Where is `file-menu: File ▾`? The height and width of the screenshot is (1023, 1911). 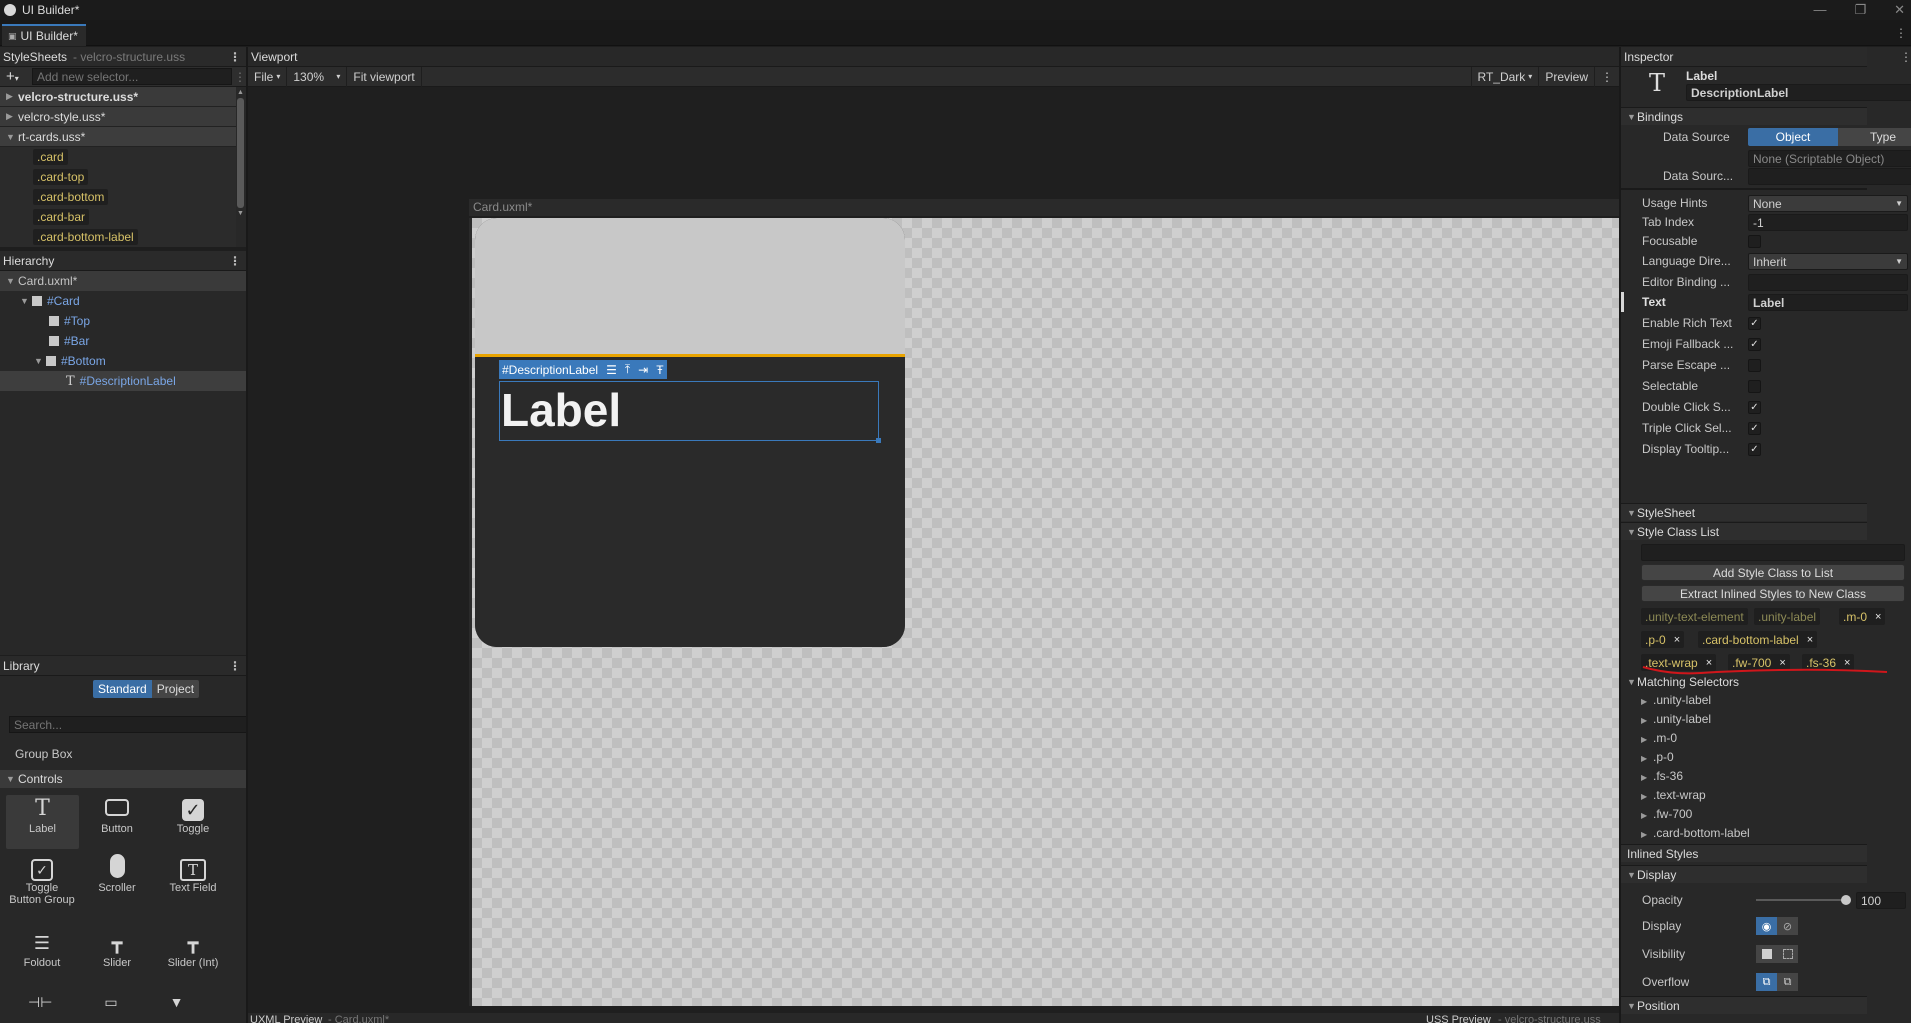
file-menu: File ▾ is located at coordinates (268, 76).